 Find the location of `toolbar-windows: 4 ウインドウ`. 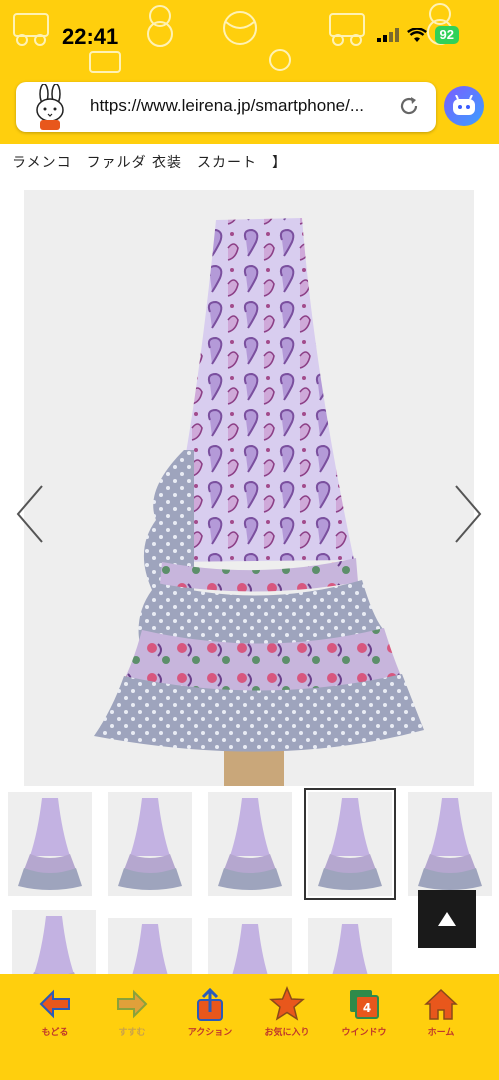

toolbar-windows: 4 ウインドウ is located at coordinates (364, 1016).